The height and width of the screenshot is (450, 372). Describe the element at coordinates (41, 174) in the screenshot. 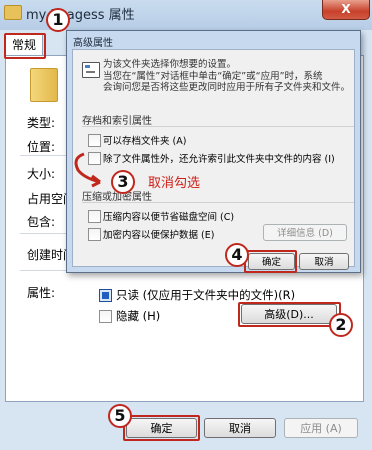

I see `size-label: 大小:` at that location.